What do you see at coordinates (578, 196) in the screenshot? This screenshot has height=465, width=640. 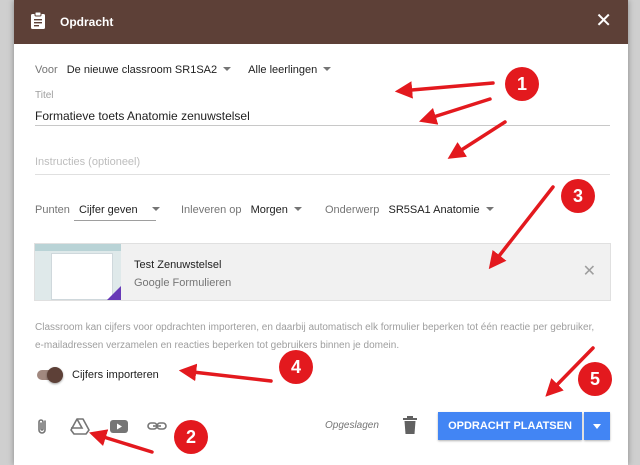 I see `annotation-badge-3: 3` at bounding box center [578, 196].